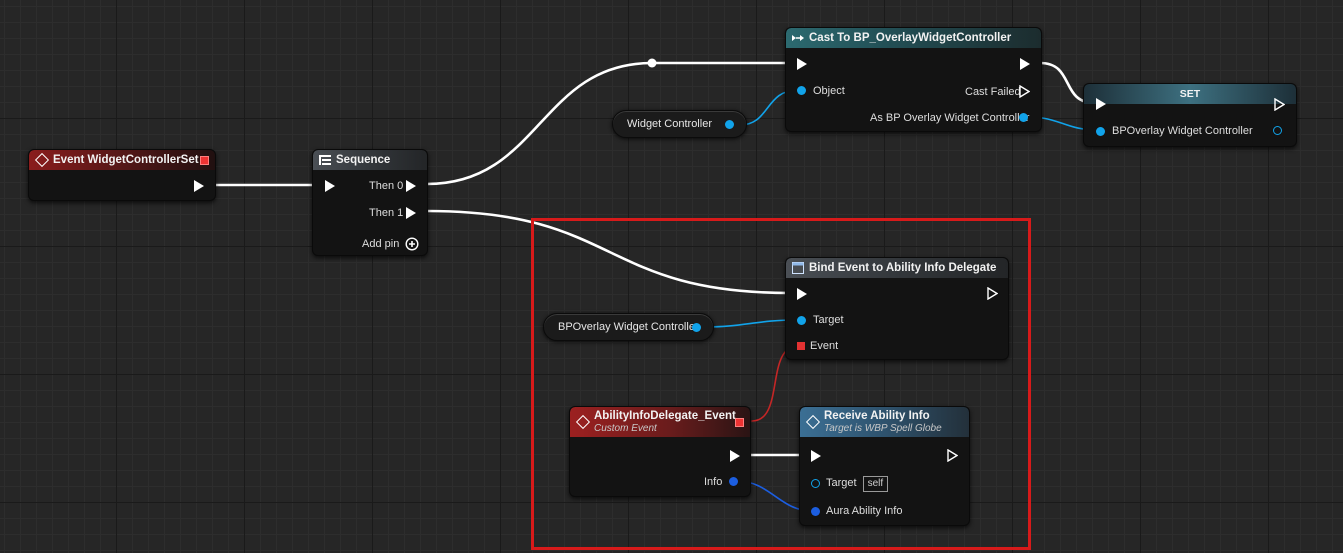  Describe the element at coordinates (1024, 91) in the screenshot. I see `cast-failed-exec-pin` at that location.